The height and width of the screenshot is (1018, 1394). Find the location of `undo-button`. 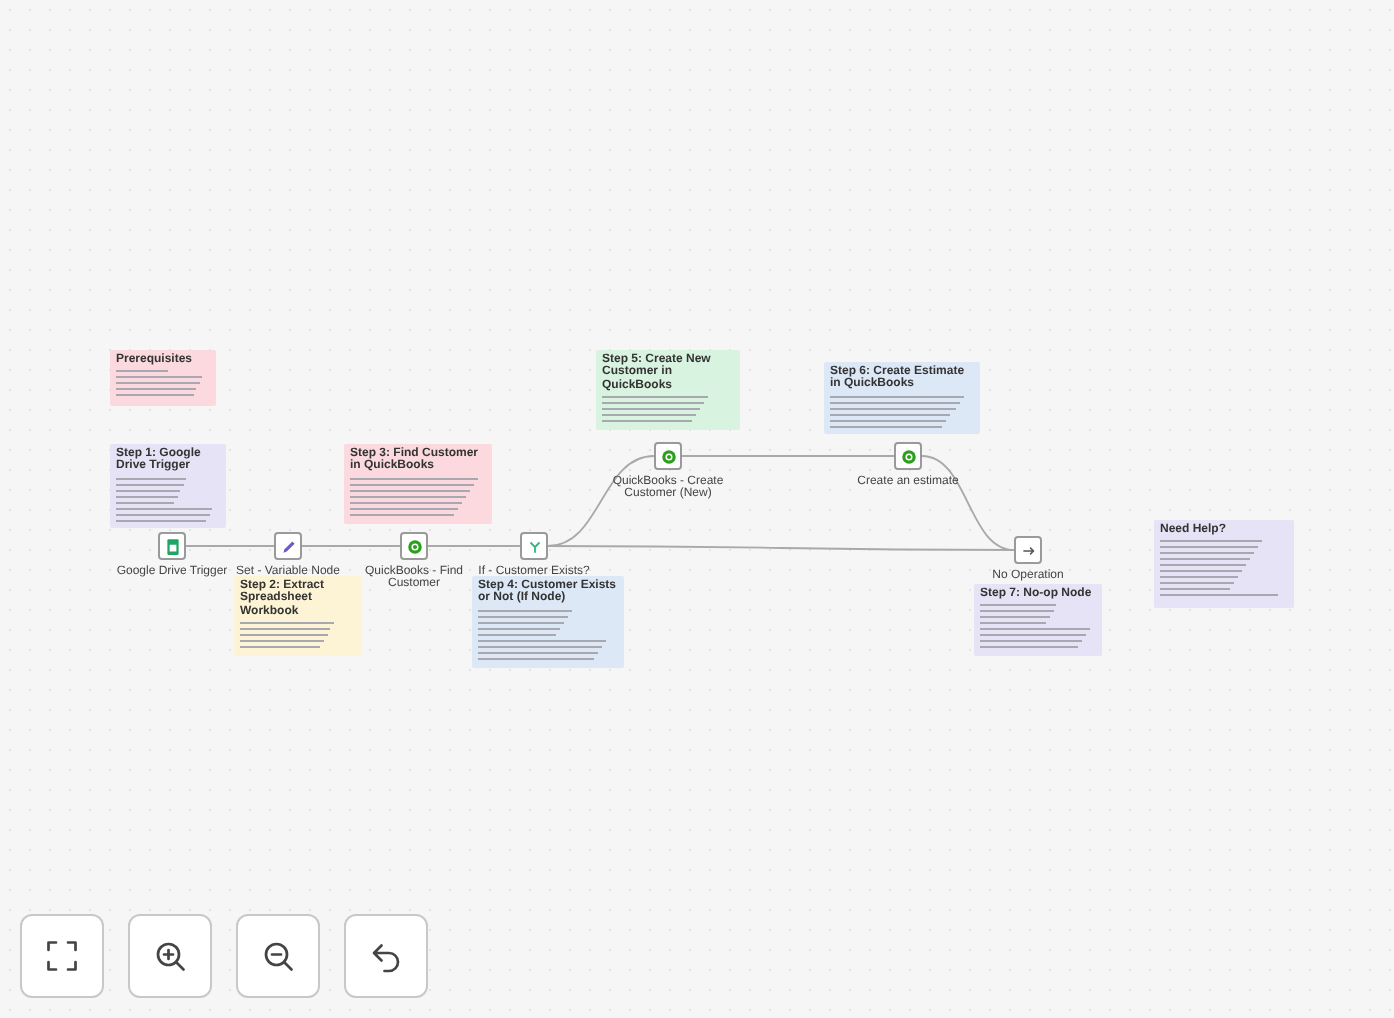

undo-button is located at coordinates (386, 956).